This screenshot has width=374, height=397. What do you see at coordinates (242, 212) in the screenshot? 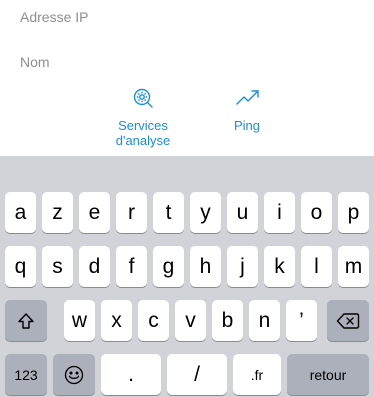
I see `key-u: u` at bounding box center [242, 212].